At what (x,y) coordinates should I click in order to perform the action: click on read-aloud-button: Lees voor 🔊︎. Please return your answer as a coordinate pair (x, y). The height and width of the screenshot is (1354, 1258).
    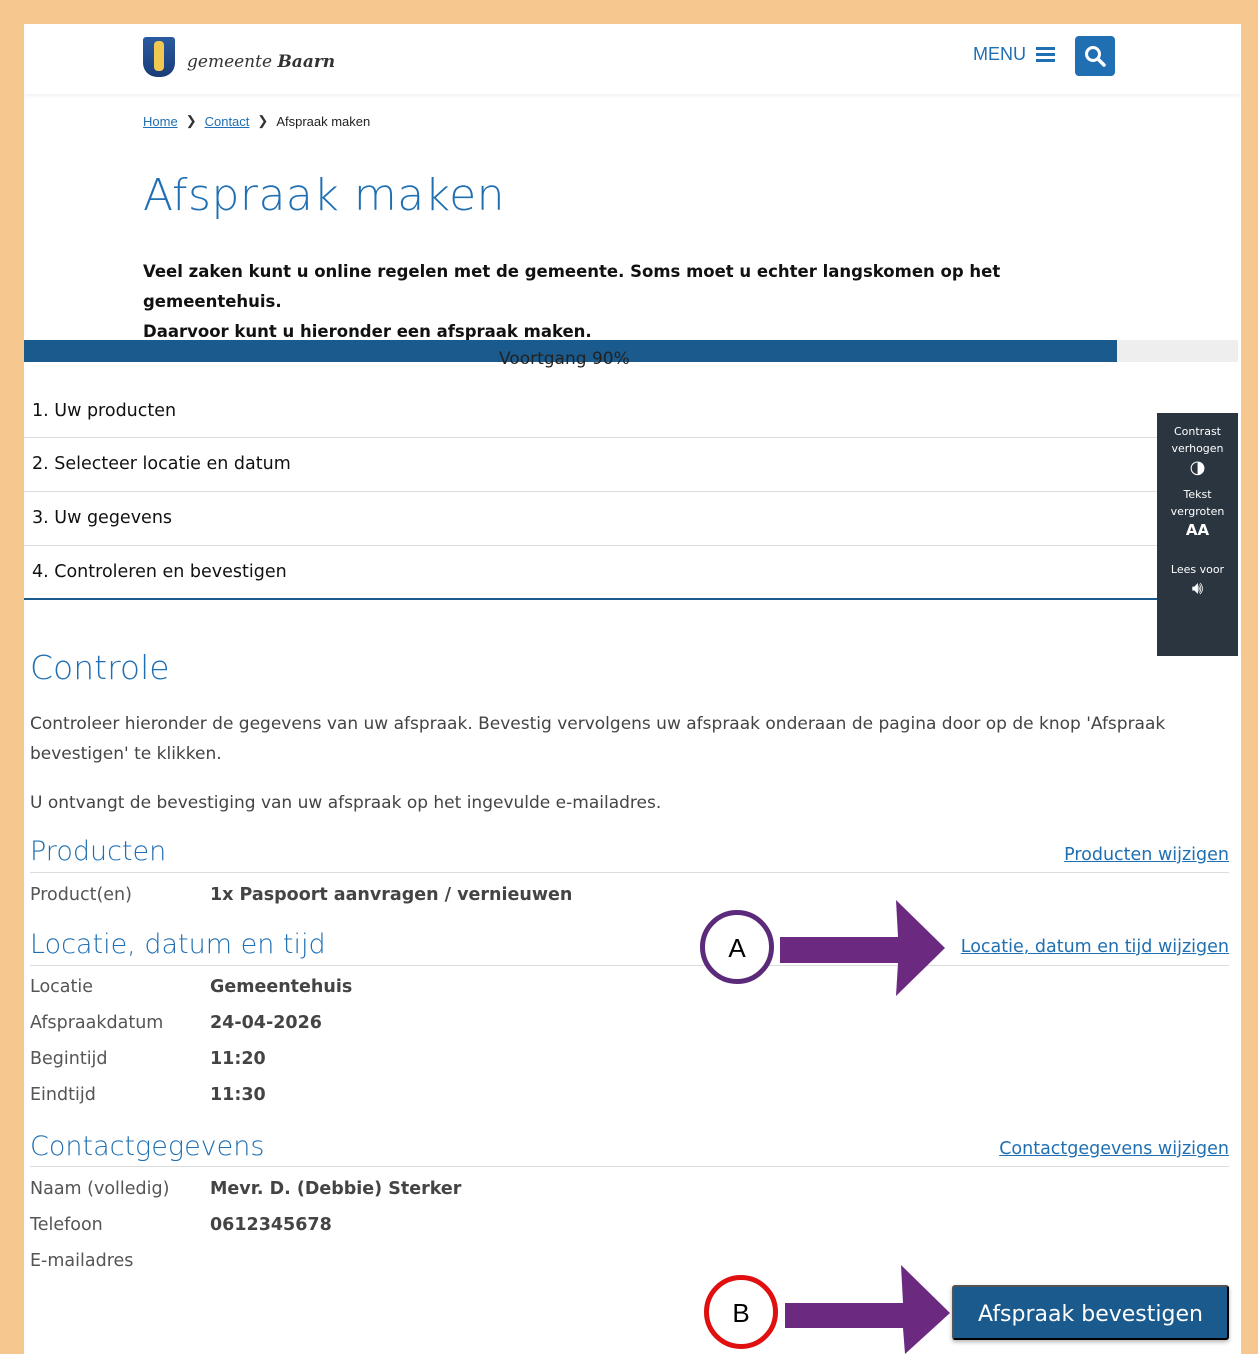
    Looking at the image, I should click on (1197, 569).